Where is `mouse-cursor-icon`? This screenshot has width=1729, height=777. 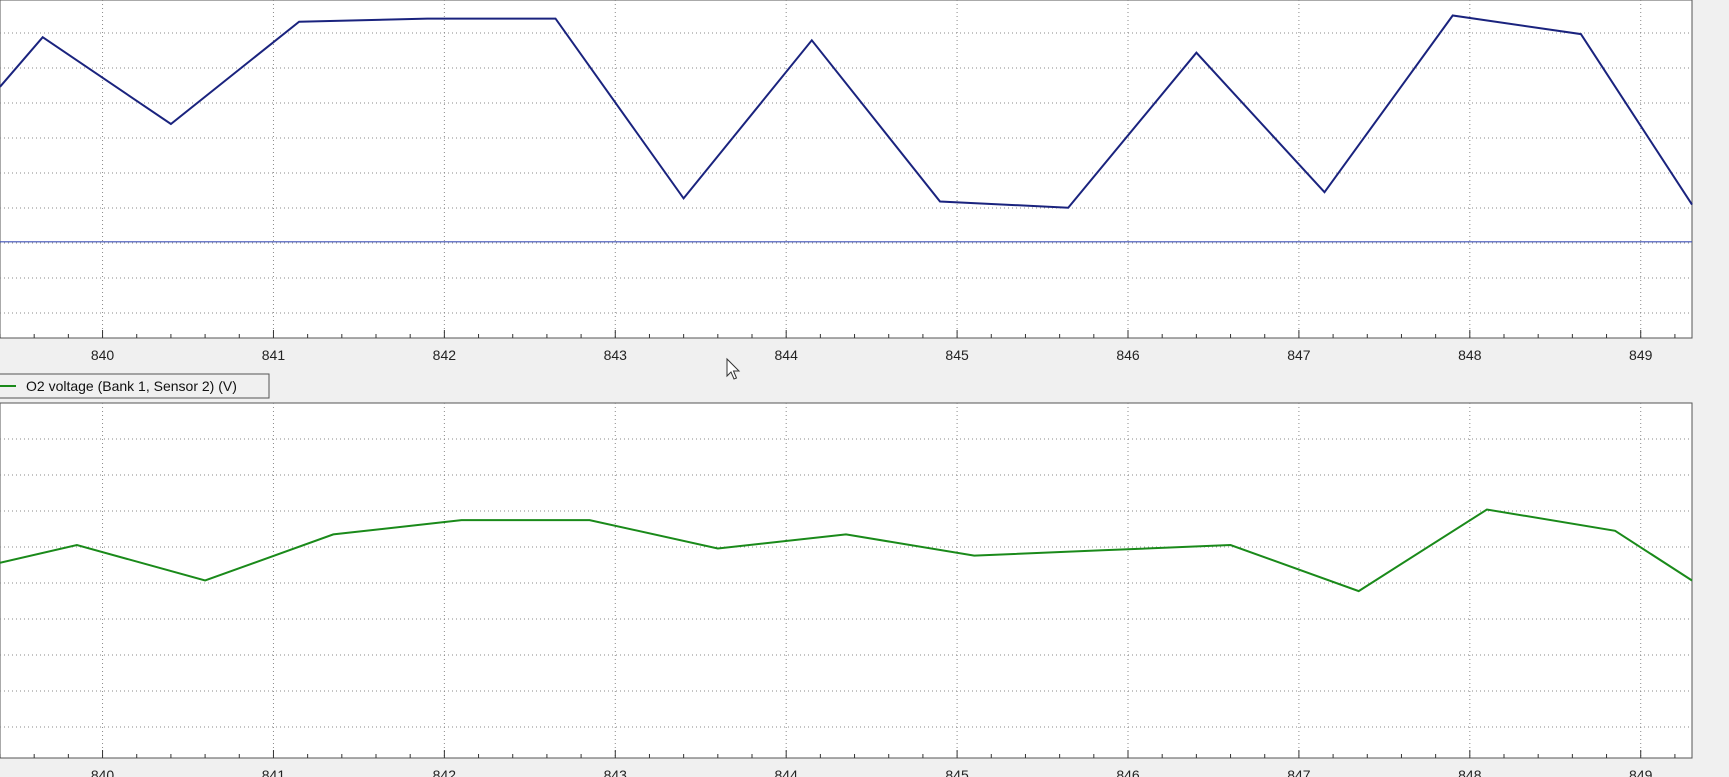 mouse-cursor-icon is located at coordinates (733, 368).